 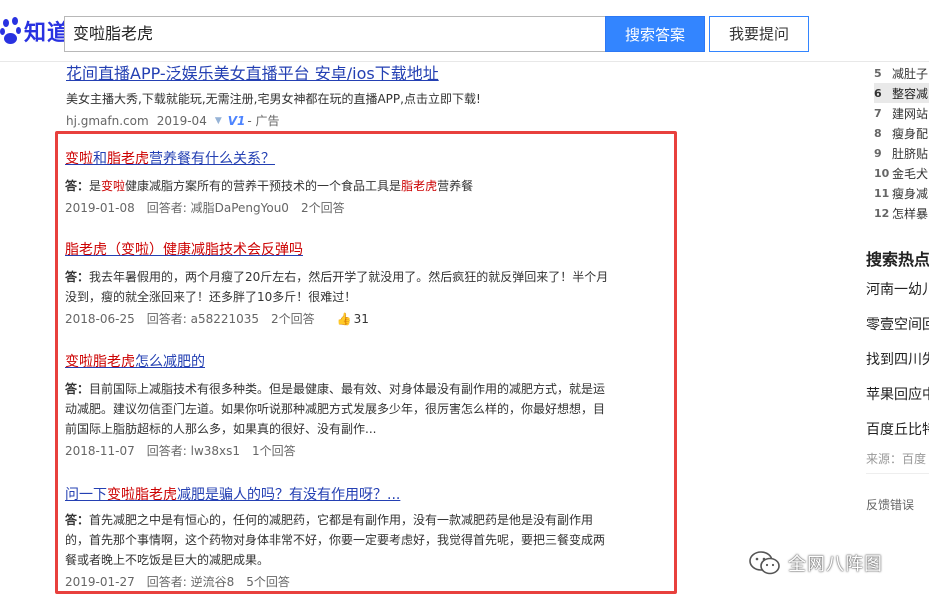 I want to click on rank-item: 6 整容减, so click(x=901, y=93).